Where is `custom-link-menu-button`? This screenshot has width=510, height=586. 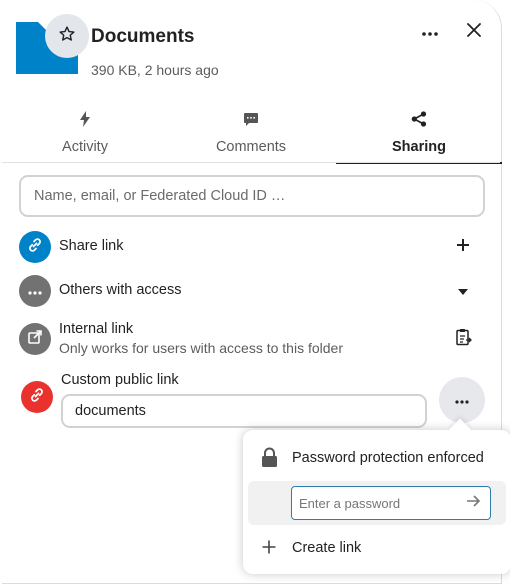 custom-link-menu-button is located at coordinates (462, 400).